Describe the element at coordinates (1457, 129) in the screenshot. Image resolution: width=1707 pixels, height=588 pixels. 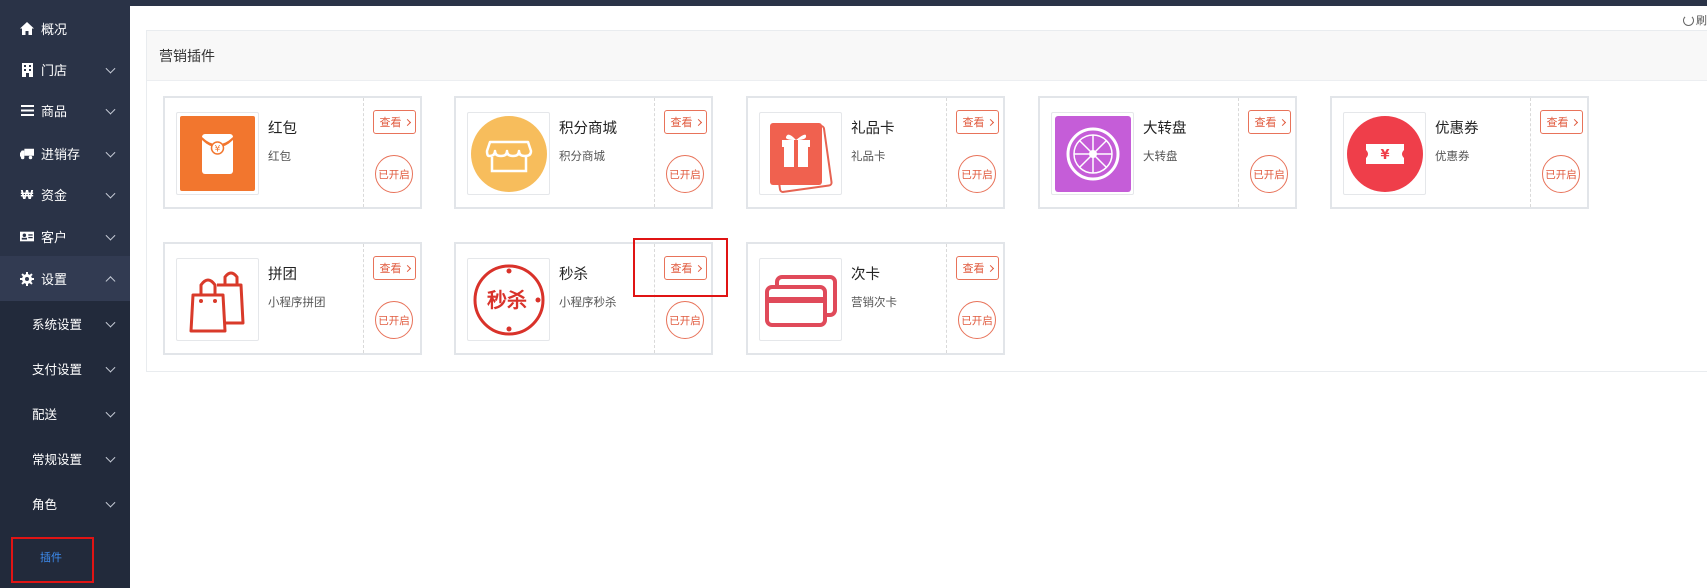
I see `plugin-name: 优惠券` at that location.